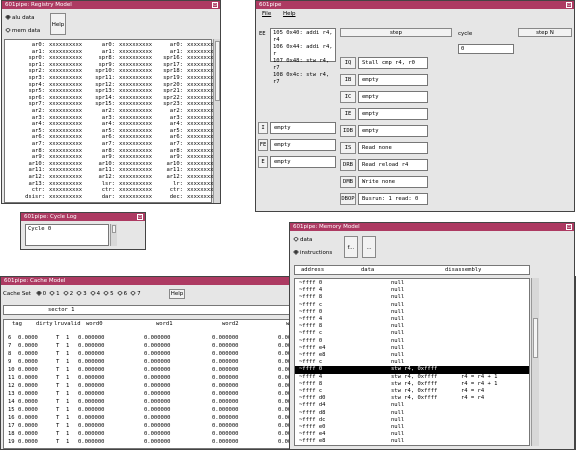 This screenshot has height=450, width=576. Describe the element at coordinates (412, 384) in the screenshot. I see `memory-row: ~ffff 8 stw r4, 0xffff r4 = r4 + 1` at that location.